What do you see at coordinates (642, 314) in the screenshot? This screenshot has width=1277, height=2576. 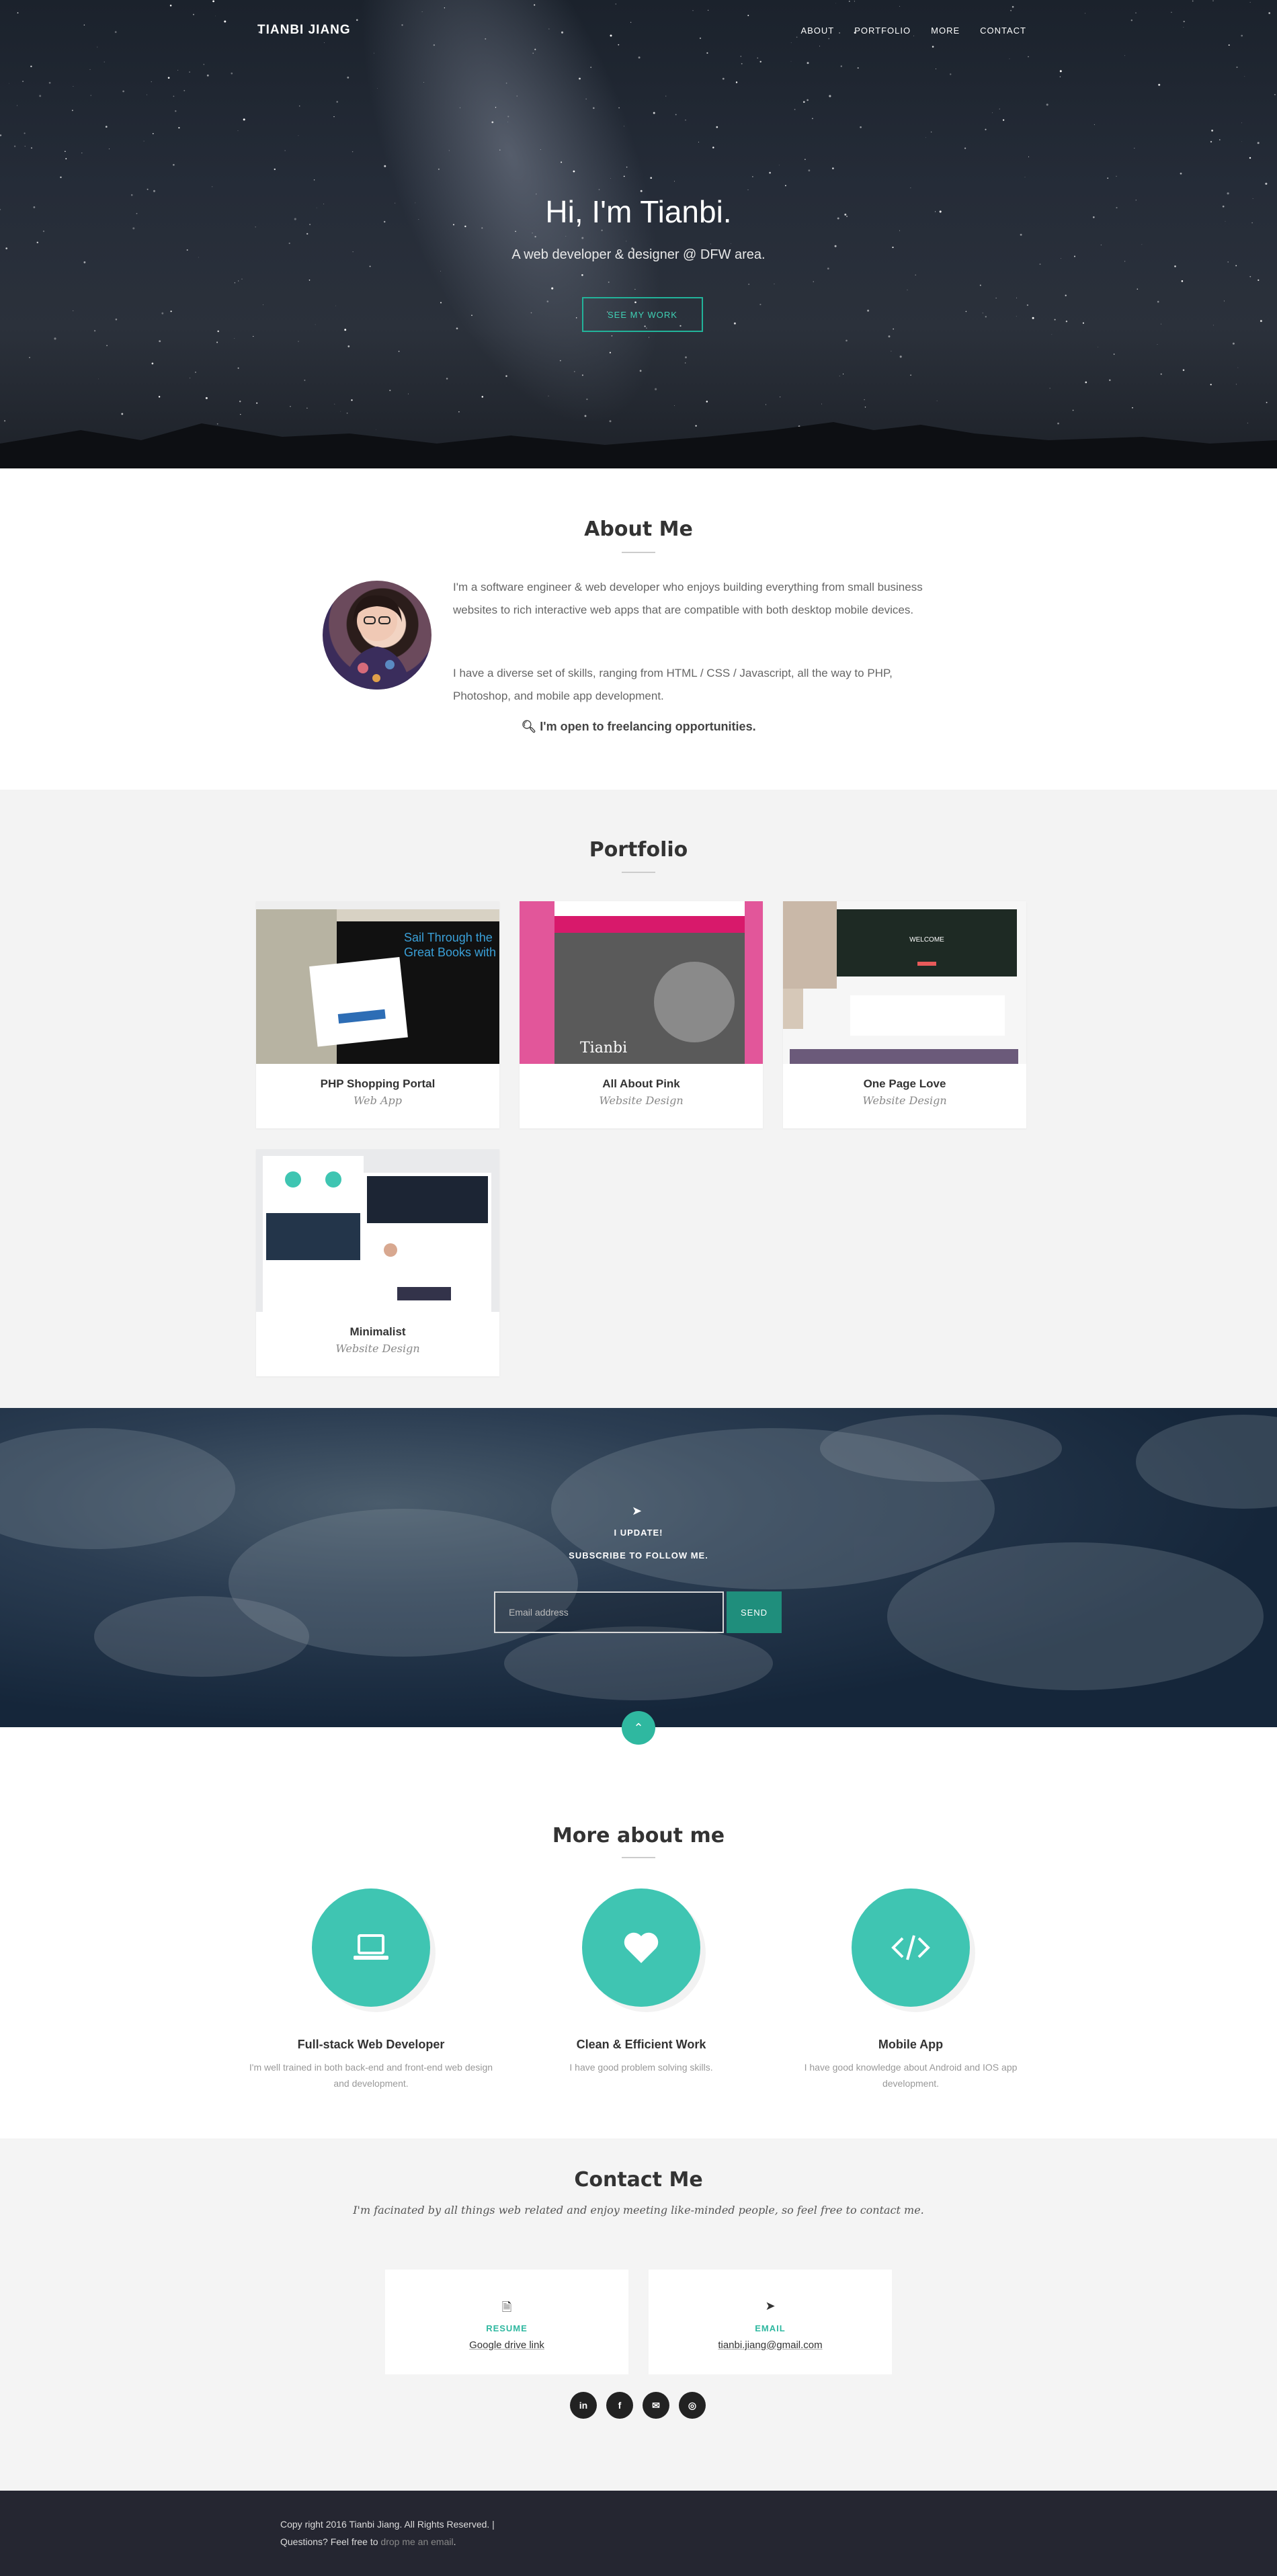 I see `see-my-work-button: SEE MY WORK` at bounding box center [642, 314].